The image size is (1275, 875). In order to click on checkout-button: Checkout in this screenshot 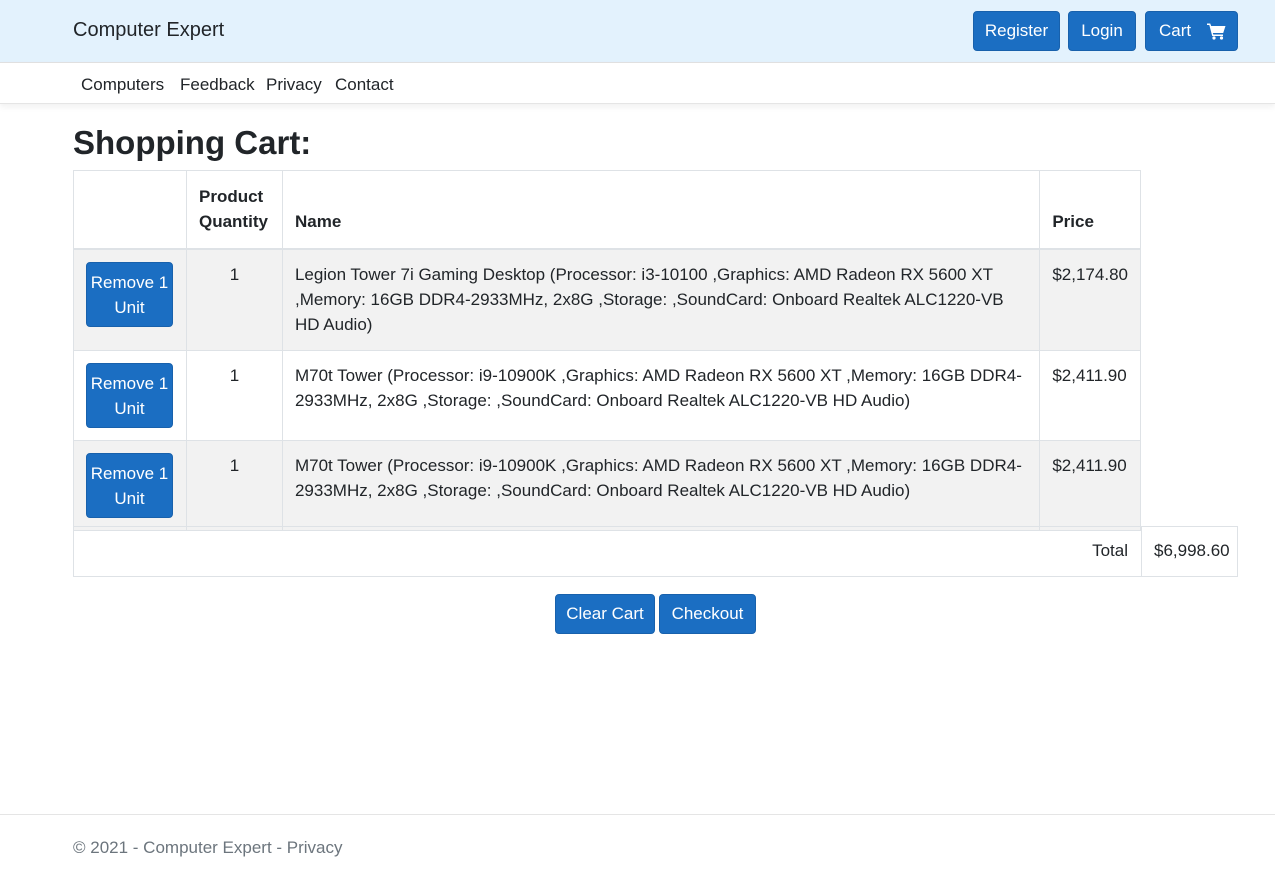, I will do `click(707, 614)`.